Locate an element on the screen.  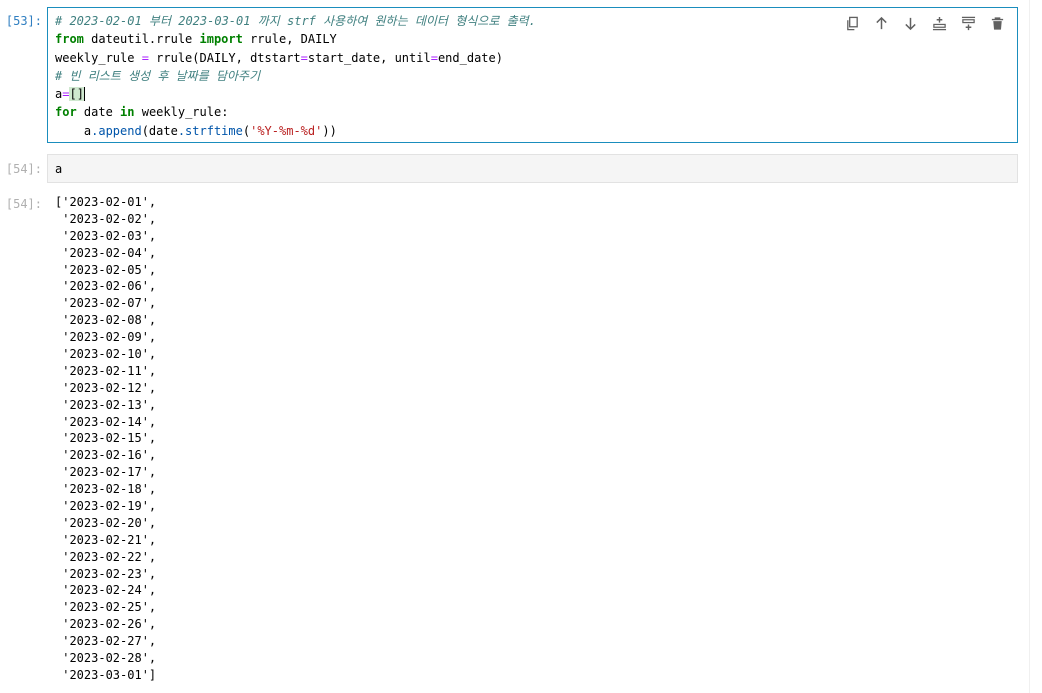
code-line: # 빈 리스트 생성 후 날짜를 담아주기 is located at coordinates (295, 76).